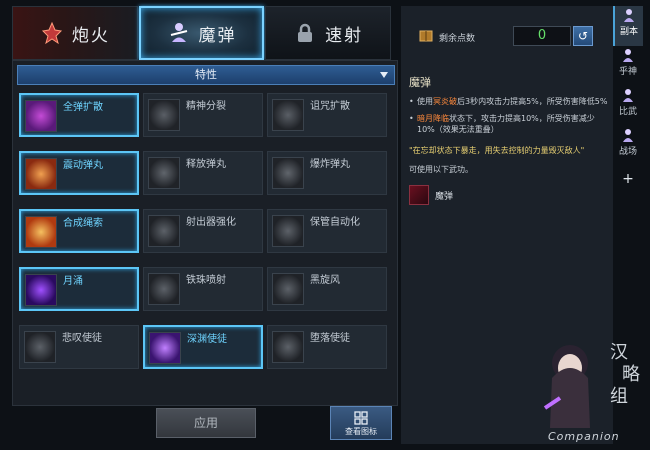 Image resolution: width=650 pixels, height=450 pixels. Describe the element at coordinates (457, 39) in the screenshot. I see `points-label: 剩余点数` at that location.